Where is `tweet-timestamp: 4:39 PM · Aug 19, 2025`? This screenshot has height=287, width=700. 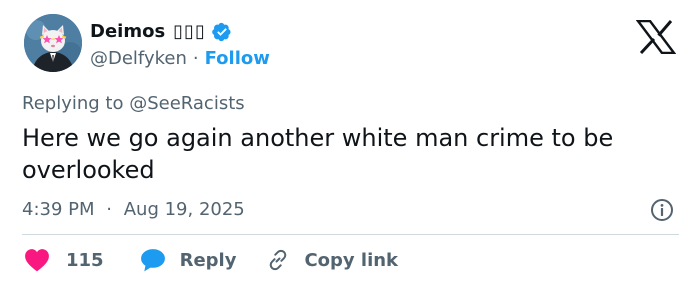 tweet-timestamp: 4:39 PM · Aug 19, 2025 is located at coordinates (133, 209).